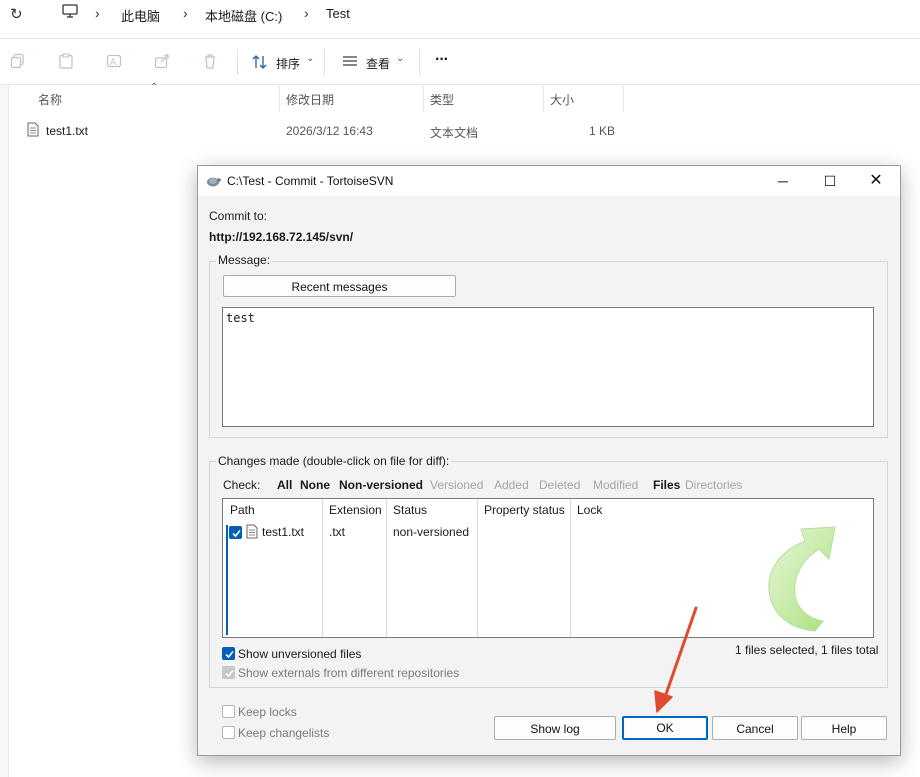 The width and height of the screenshot is (920, 777). I want to click on computer-icon, so click(70, 12).